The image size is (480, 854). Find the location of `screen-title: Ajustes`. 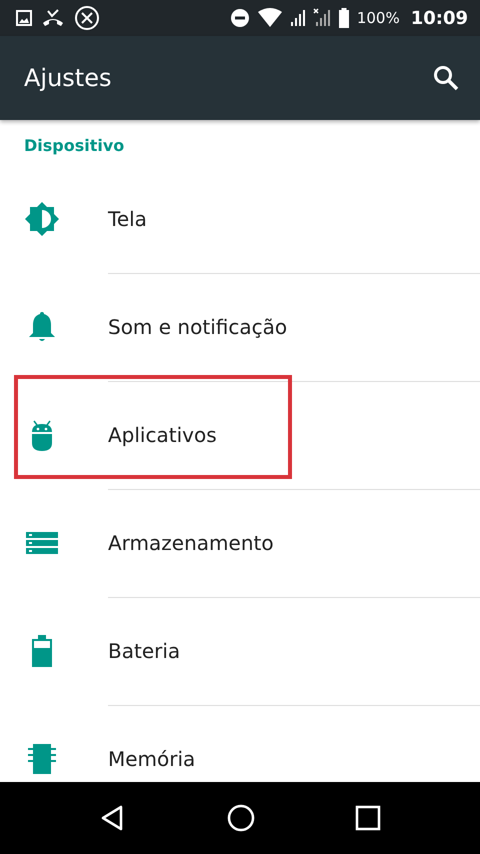

screen-title: Ajustes is located at coordinates (68, 78).